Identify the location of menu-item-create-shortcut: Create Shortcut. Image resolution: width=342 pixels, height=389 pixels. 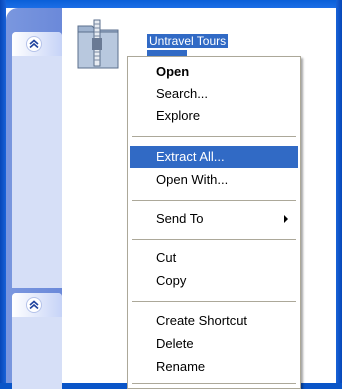
(214, 321).